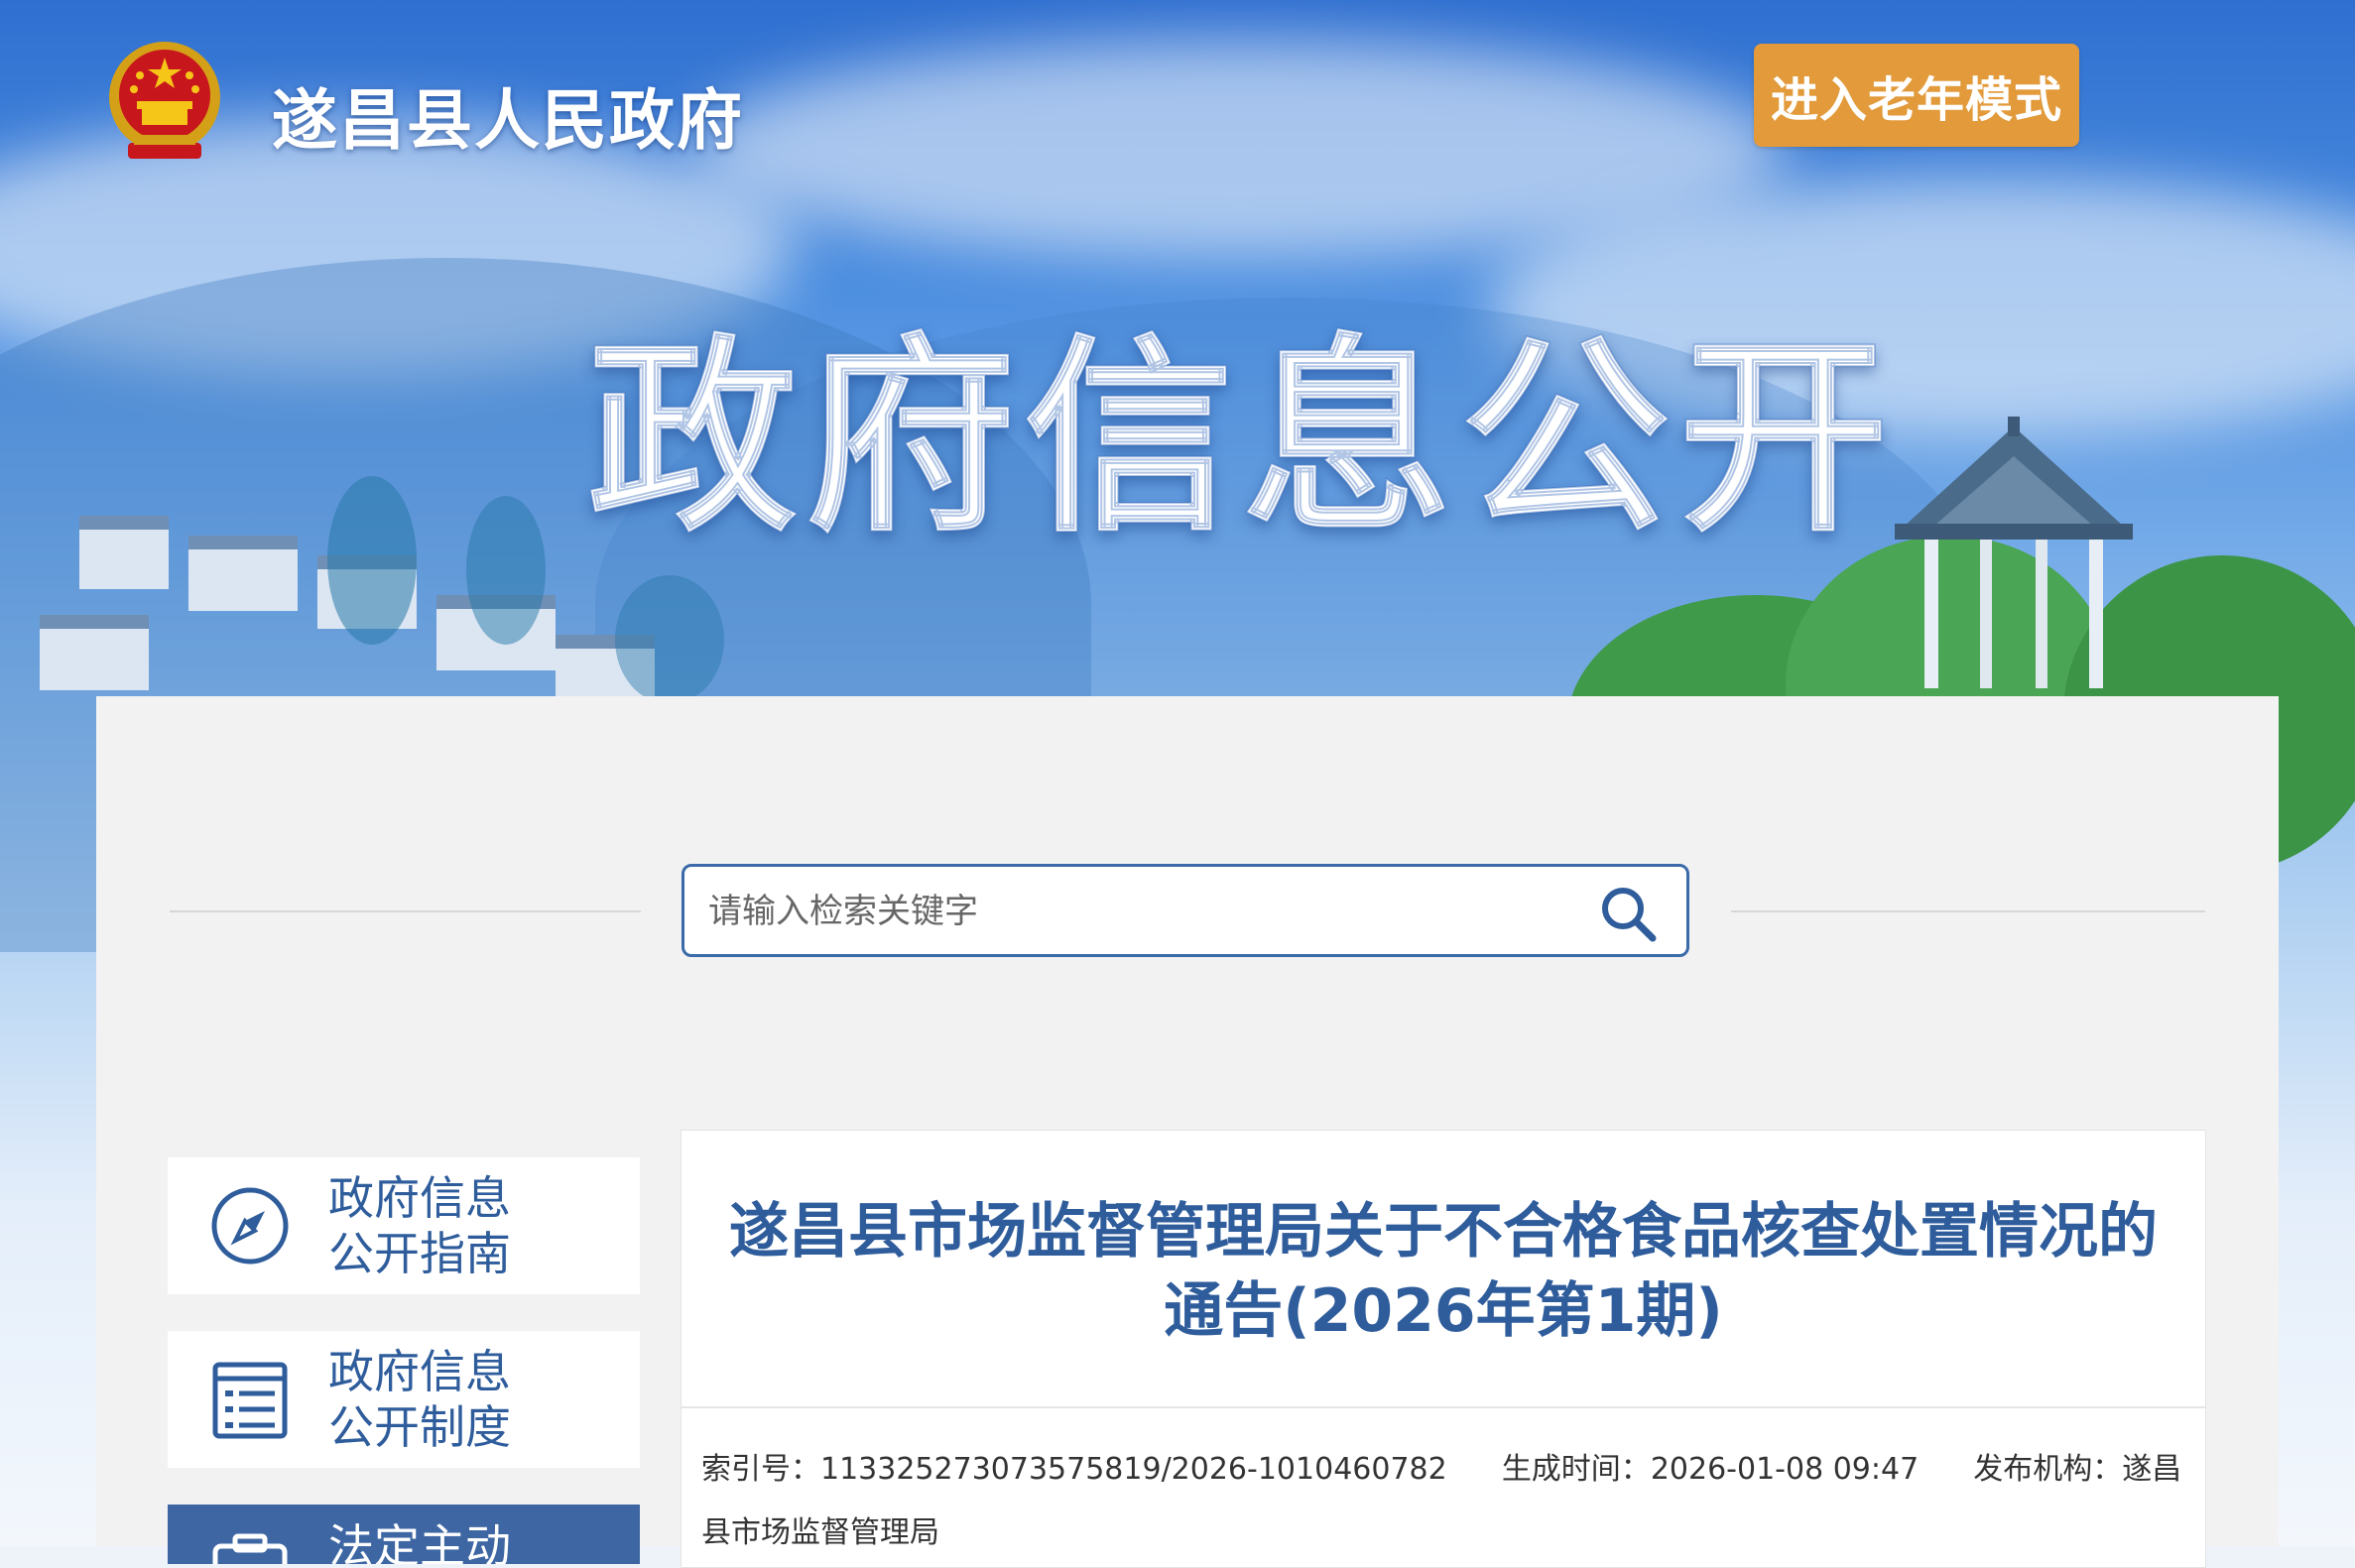 The width and height of the screenshot is (2355, 1568). I want to click on sidebar-item-label: 政府信息 公开指南, so click(420, 1225).